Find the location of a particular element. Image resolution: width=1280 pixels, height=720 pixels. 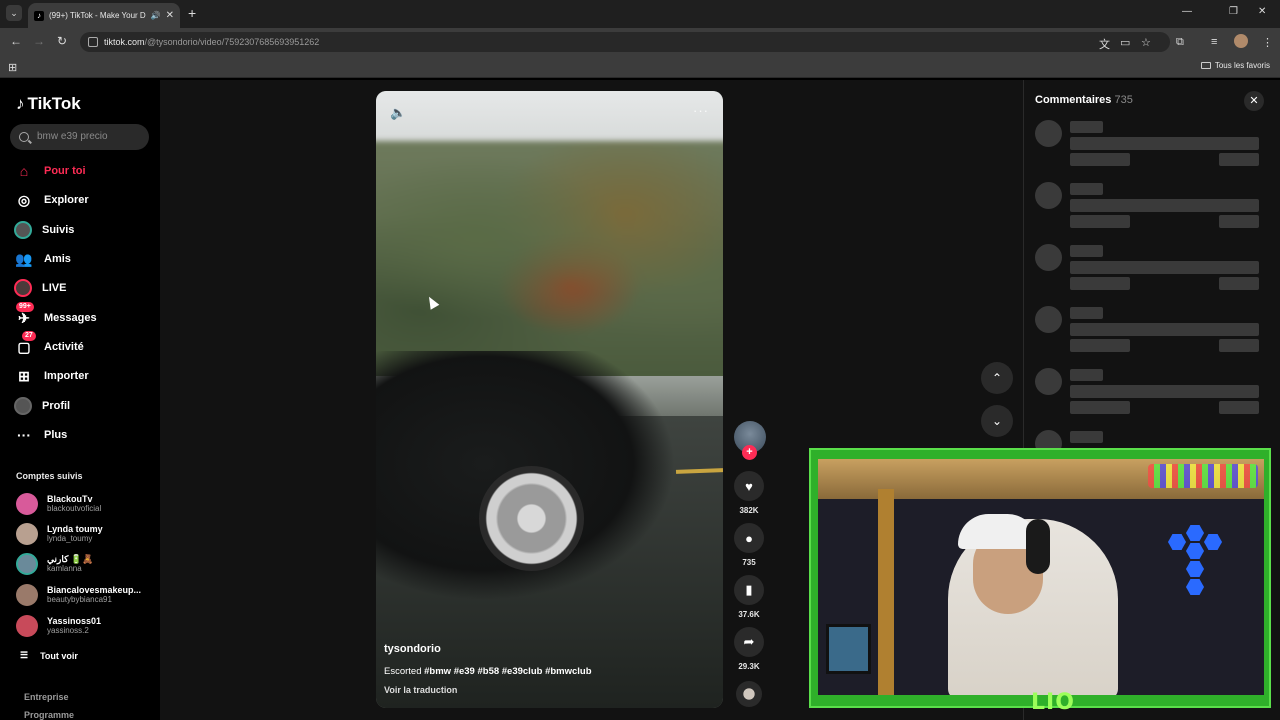

tiktok-logo: ♪ TikTok is located at coordinates (48, 104).